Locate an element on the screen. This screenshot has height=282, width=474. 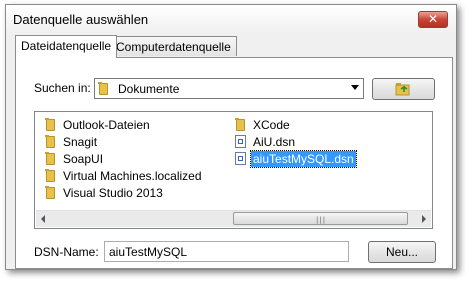
tab-label: Dateidatenquelle is located at coordinates (66, 46).